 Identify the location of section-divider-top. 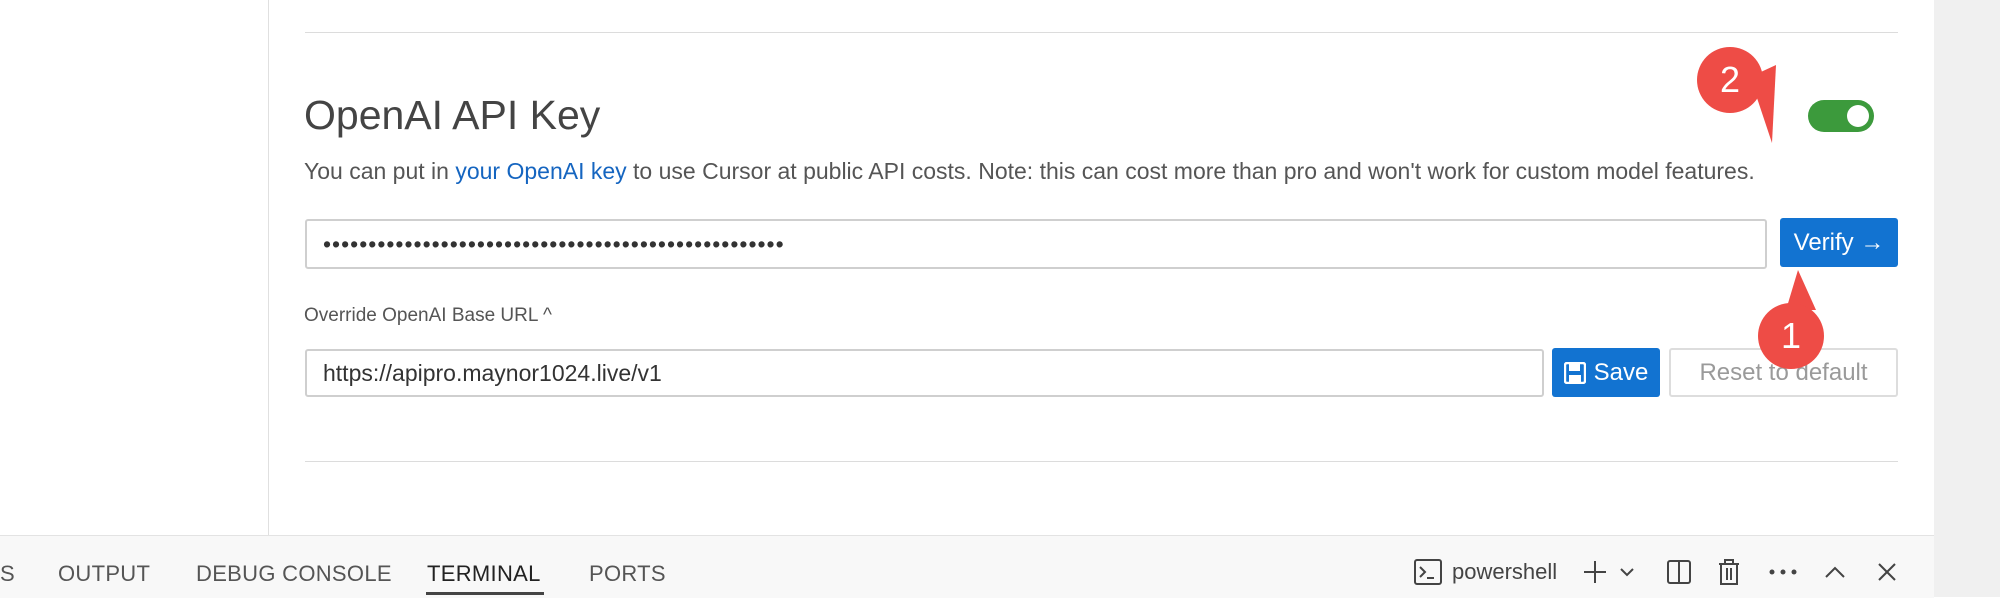
(1101, 32).